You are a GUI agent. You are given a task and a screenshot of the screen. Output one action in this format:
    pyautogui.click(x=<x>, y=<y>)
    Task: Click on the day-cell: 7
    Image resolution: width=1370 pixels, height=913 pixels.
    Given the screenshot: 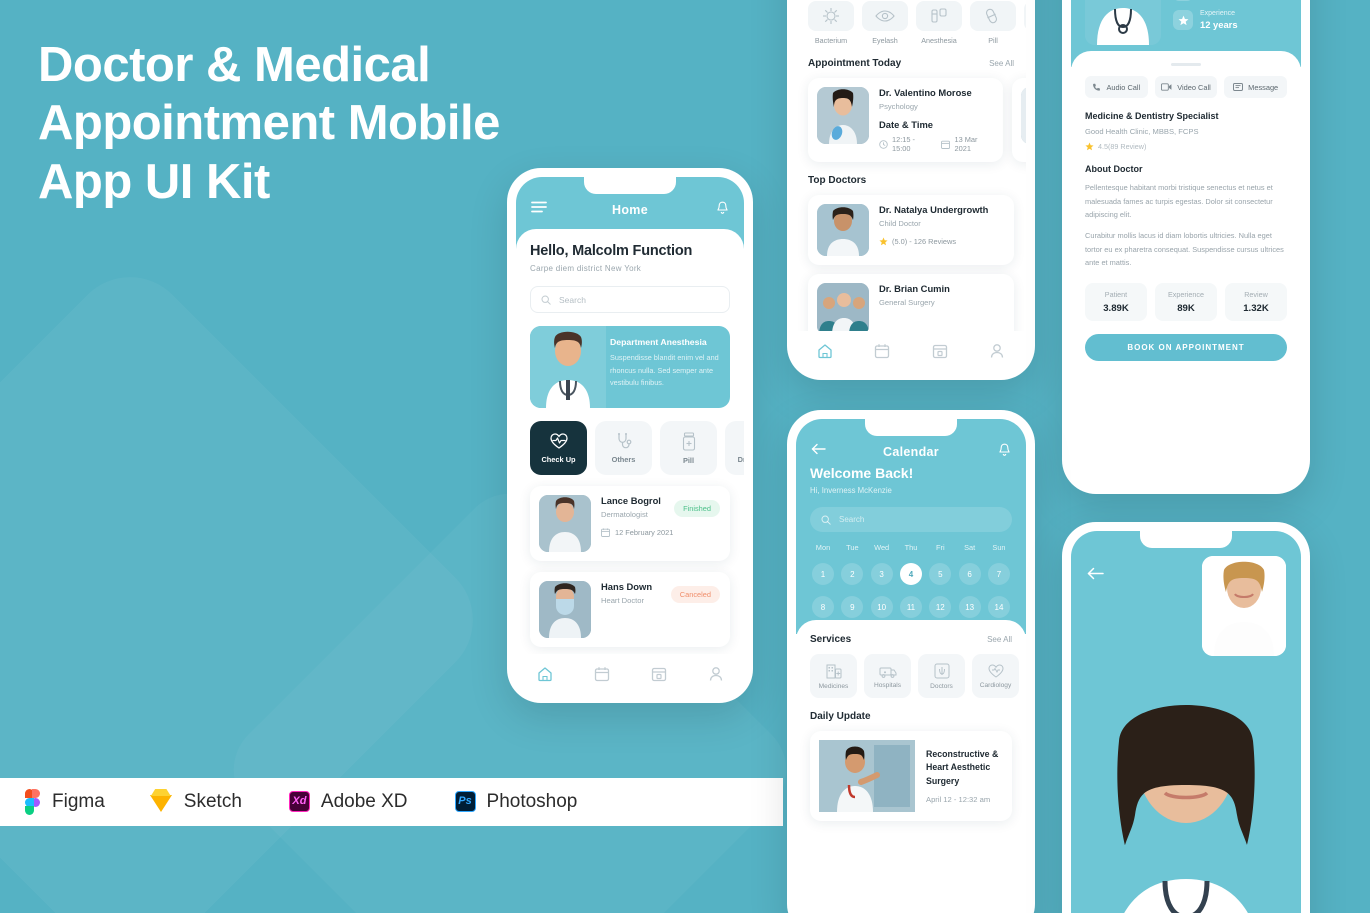 What is the action you would take?
    pyautogui.click(x=998, y=574)
    